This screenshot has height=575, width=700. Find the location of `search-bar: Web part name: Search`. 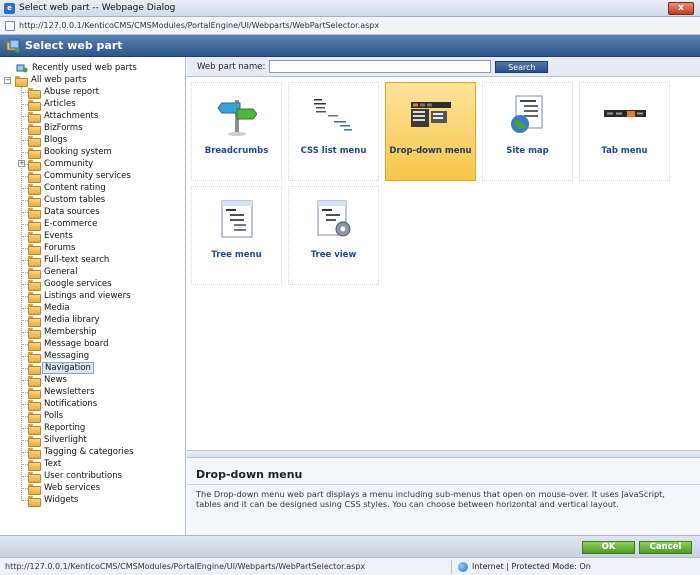

search-bar: Web part name: Search is located at coordinates (443, 67).